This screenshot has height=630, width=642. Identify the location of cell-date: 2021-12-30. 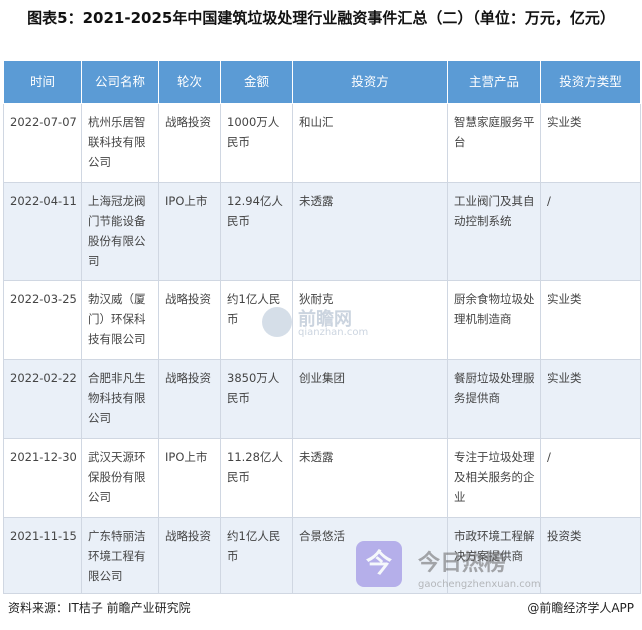
(42, 478).